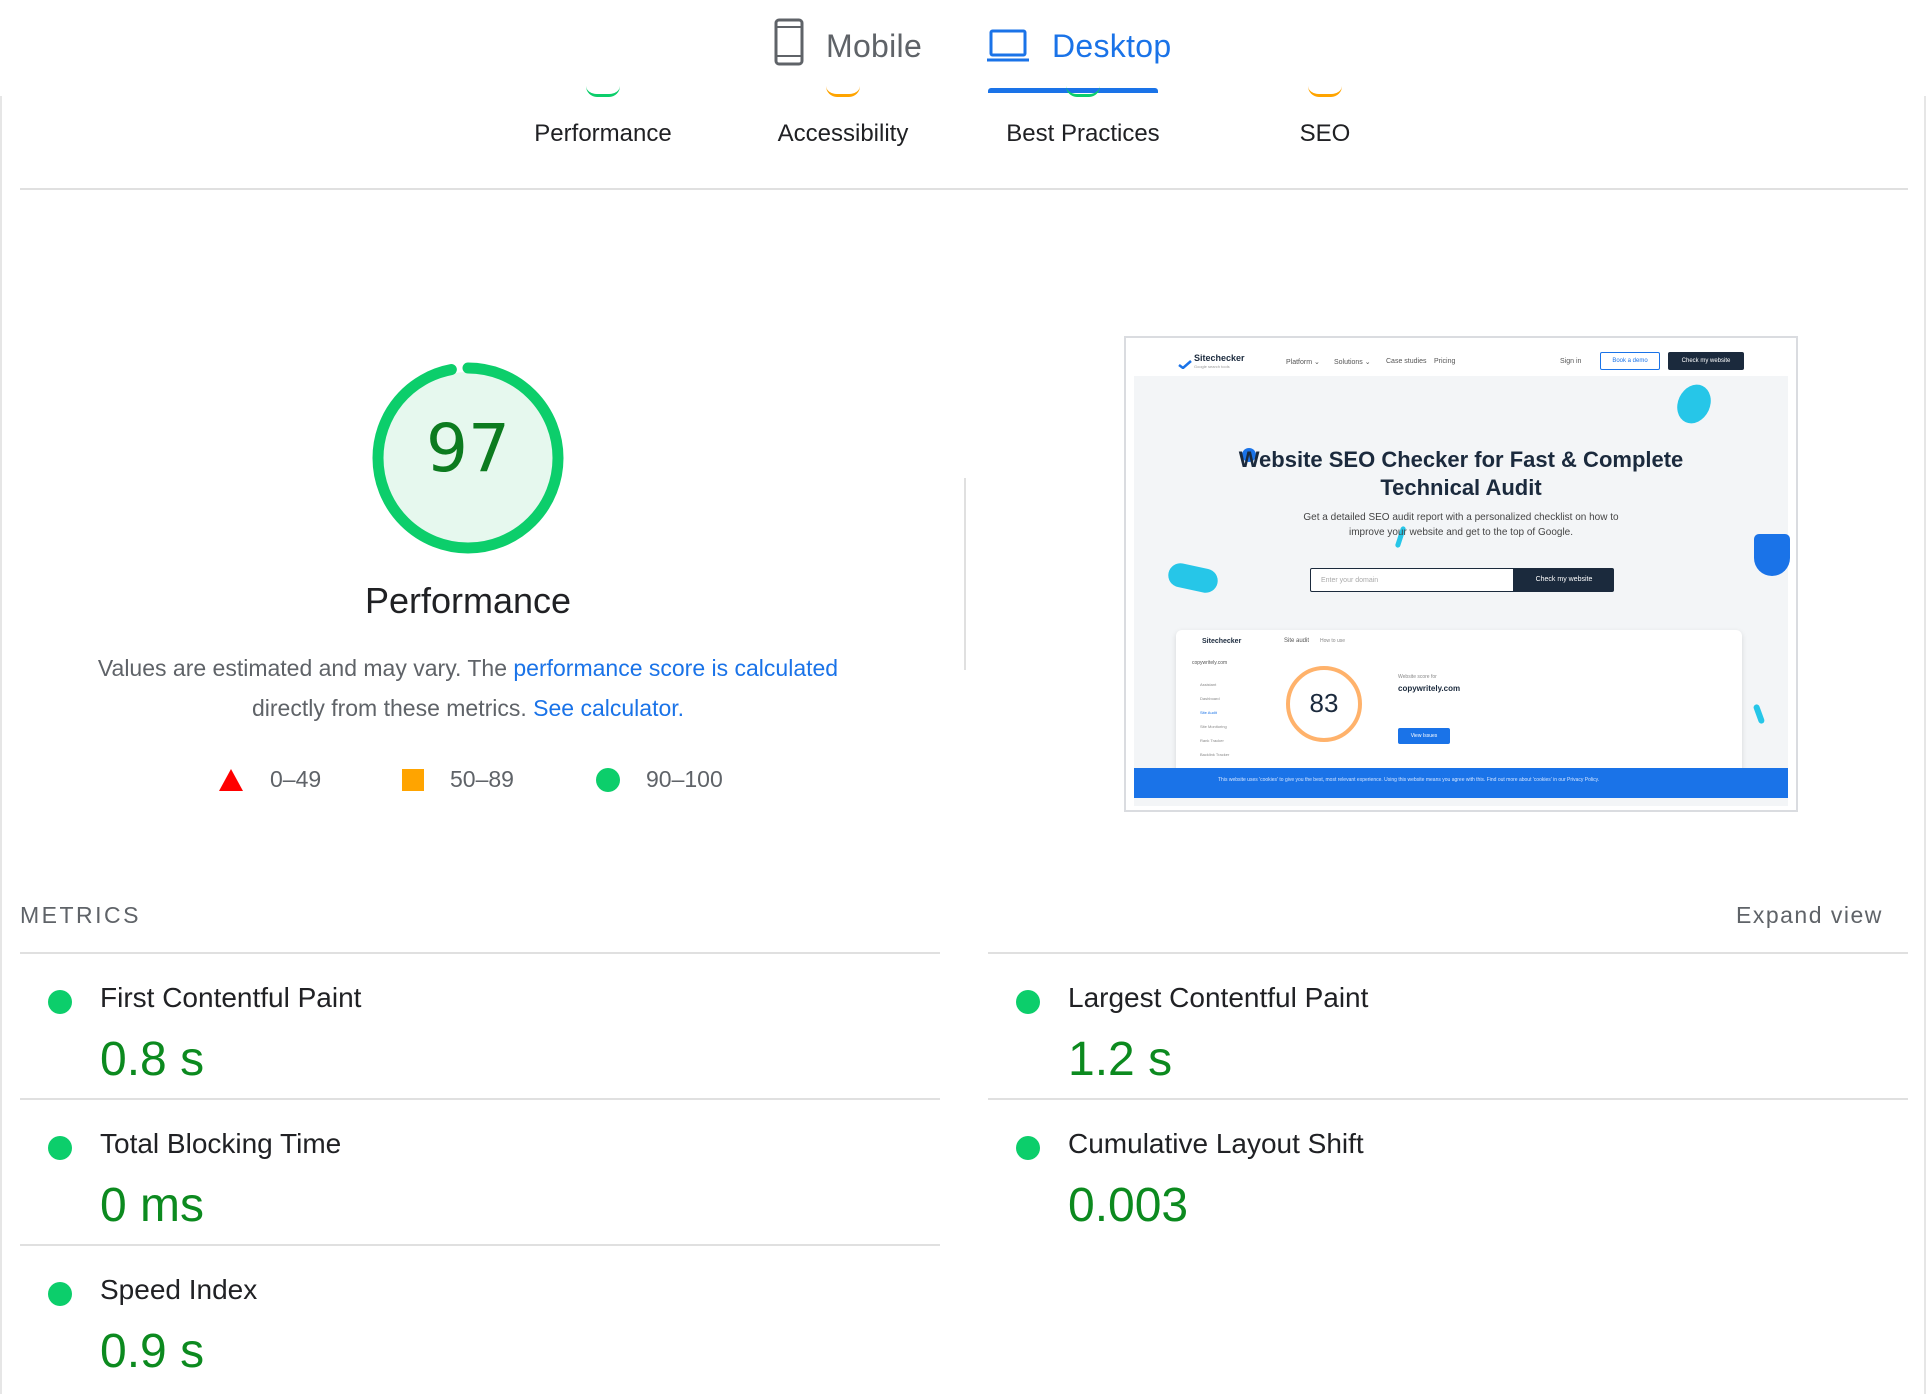 The image size is (1926, 1394). I want to click on dash-tab: Site audit, so click(1297, 641).